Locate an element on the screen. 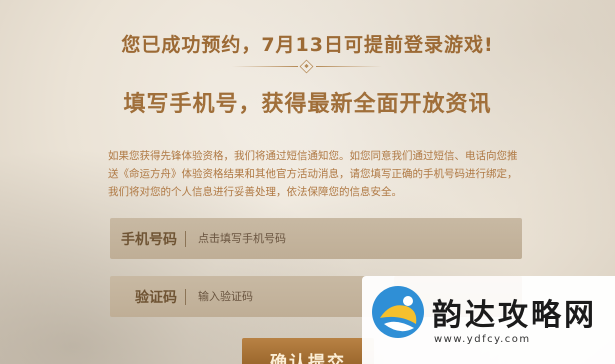  phone-input is located at coordinates (360, 238).